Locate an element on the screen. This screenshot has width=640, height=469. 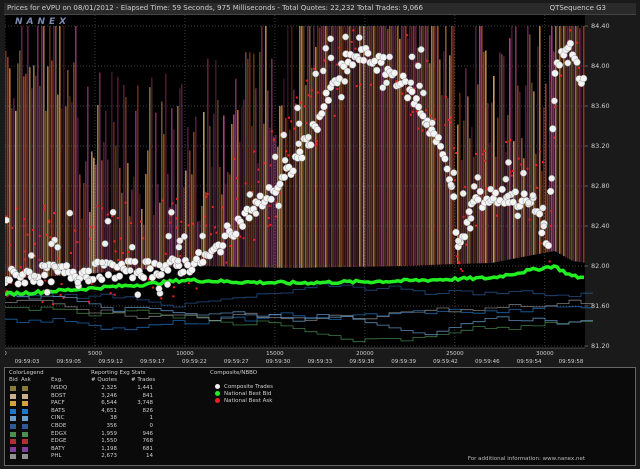
quote-count: 3,246 is located at coordinates (109, 395).